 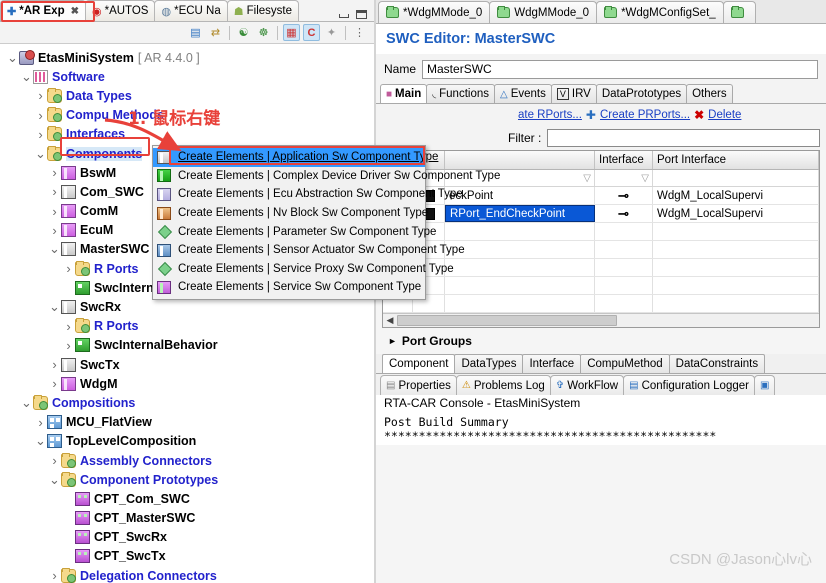 I want to click on name-input, so click(x=620, y=69).